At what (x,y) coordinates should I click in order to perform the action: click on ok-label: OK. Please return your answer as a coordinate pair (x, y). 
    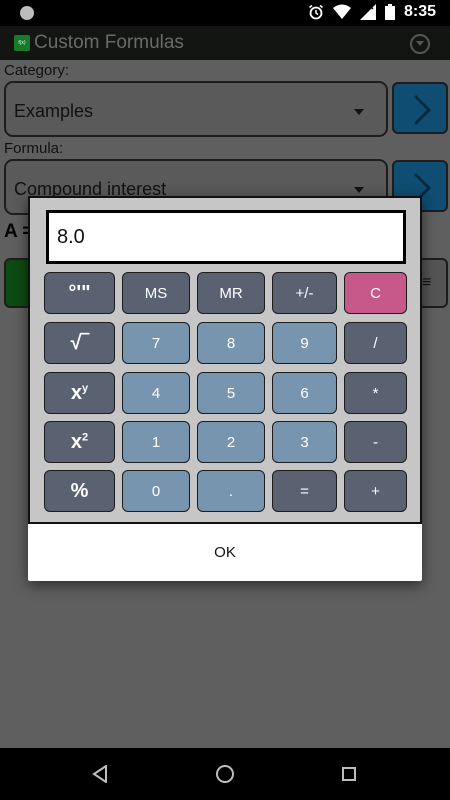
    Looking at the image, I should click on (225, 552).